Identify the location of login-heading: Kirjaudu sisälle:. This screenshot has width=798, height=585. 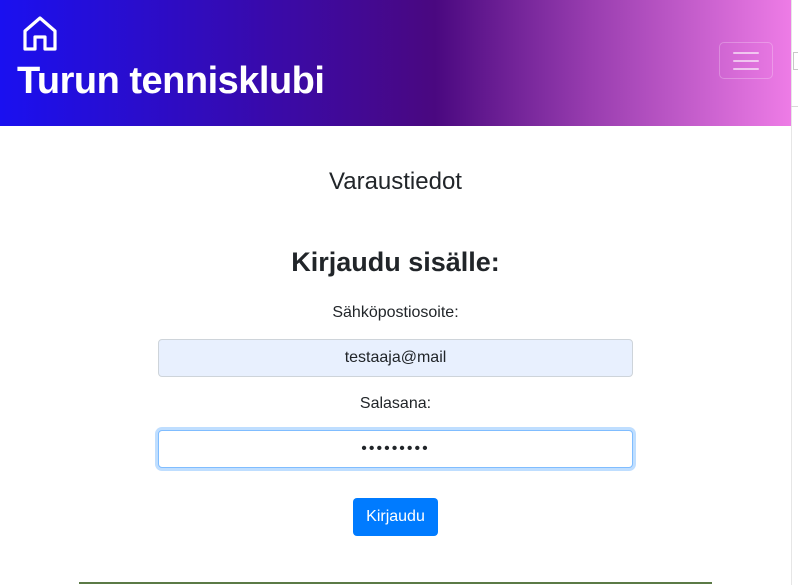
(395, 262).